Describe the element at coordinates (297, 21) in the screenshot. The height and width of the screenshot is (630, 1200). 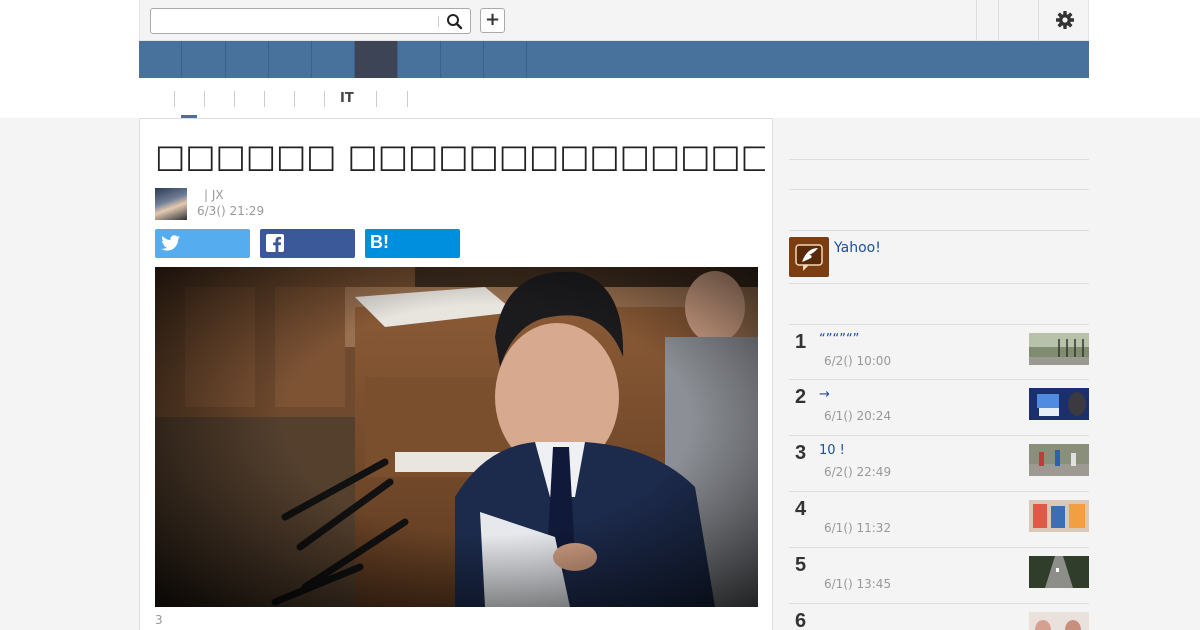
I see `search-input` at that location.